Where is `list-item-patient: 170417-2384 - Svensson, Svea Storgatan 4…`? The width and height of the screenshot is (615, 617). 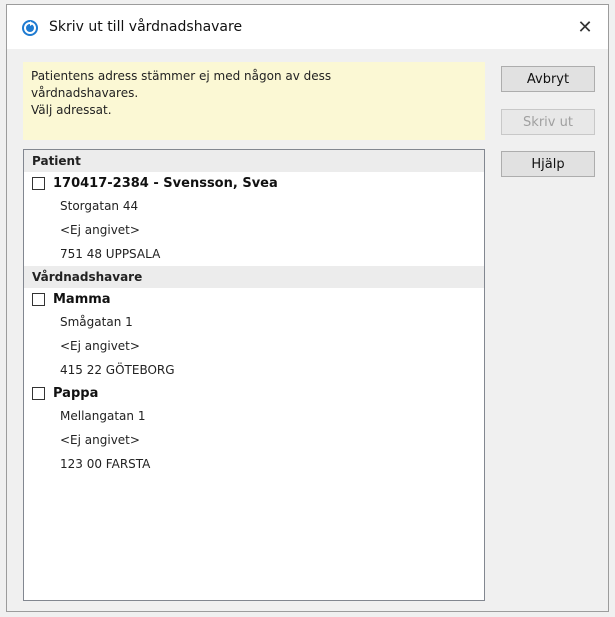 list-item-patient: 170417-2384 - Svensson, Svea Storgatan 4… is located at coordinates (254, 219).